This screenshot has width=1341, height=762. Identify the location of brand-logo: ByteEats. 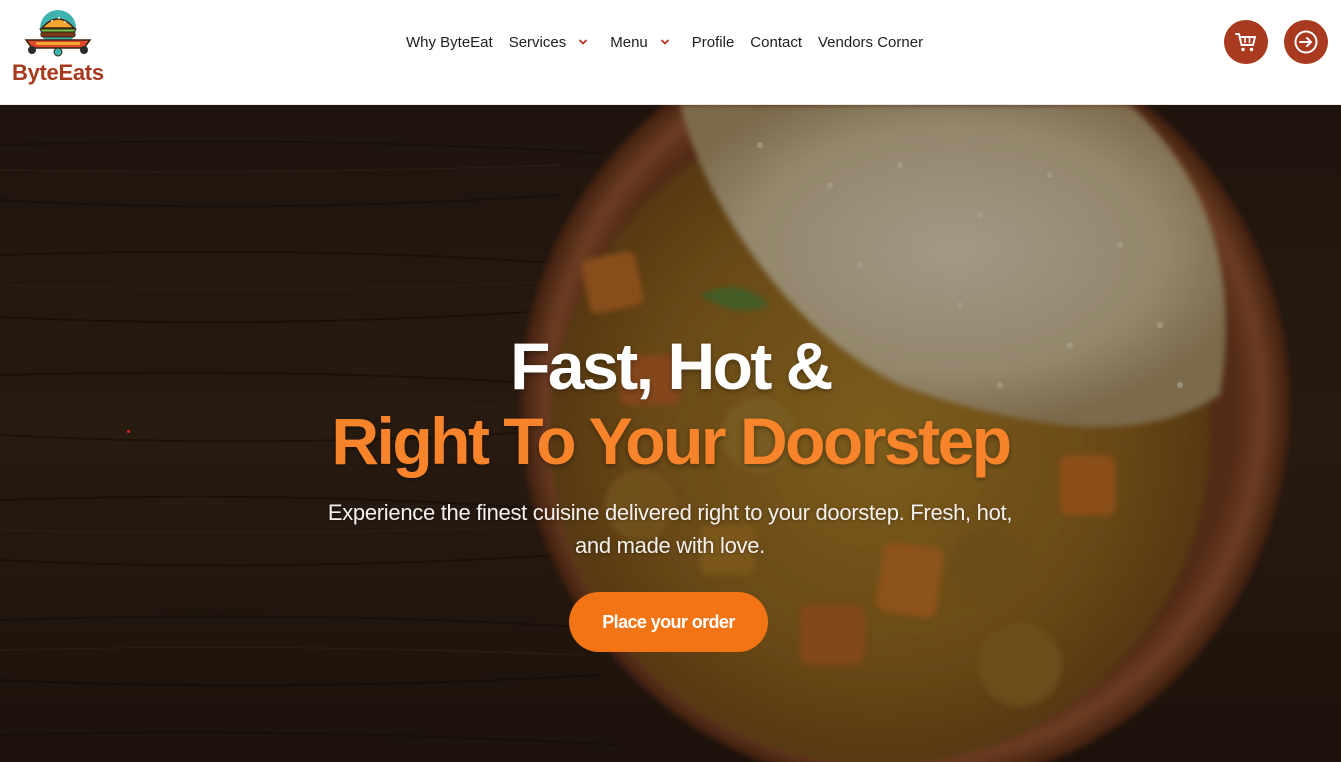
(58, 49).